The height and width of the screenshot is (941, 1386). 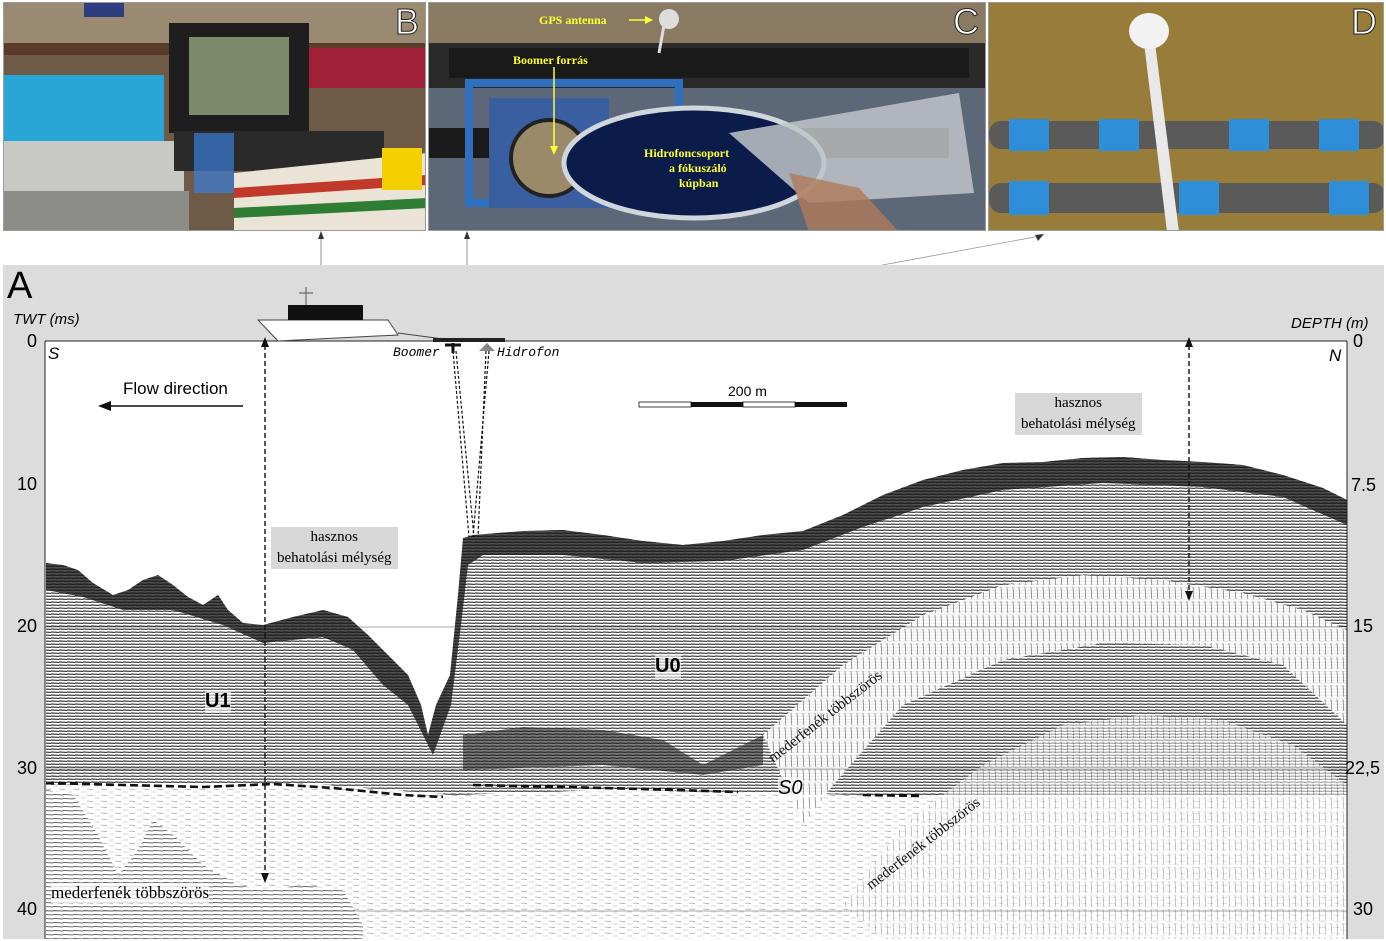 What do you see at coordinates (601, 85) in the screenshot?
I see `photo-c-arrows` at bounding box center [601, 85].